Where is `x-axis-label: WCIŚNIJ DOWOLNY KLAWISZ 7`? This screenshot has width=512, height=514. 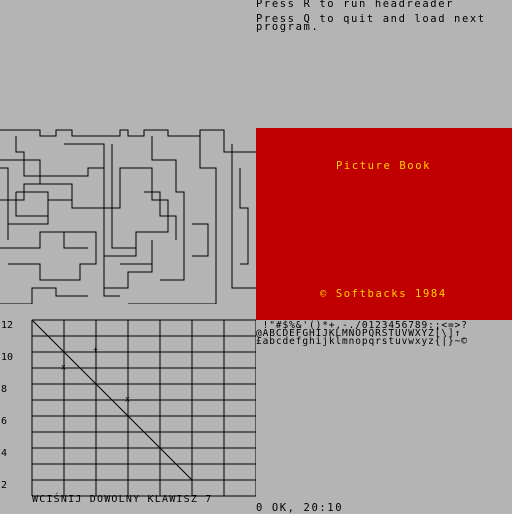 x-axis-label: WCIŚNIJ DOWOLNY KLAWISZ 7 is located at coordinates (122, 498).